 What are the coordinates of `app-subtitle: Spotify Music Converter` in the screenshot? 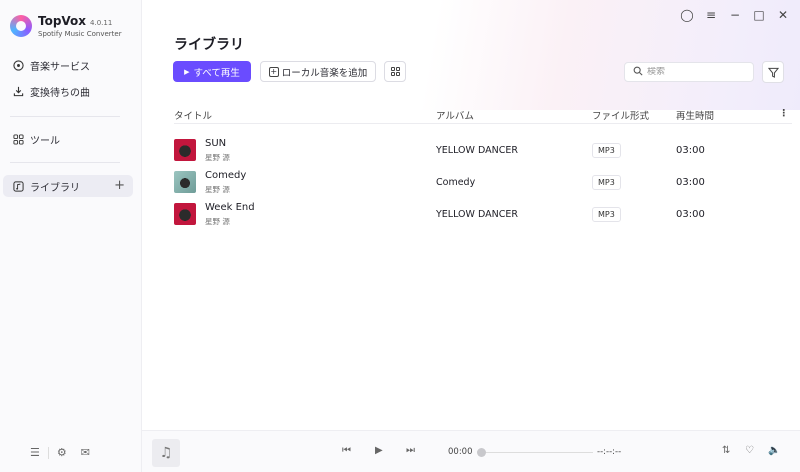 It's located at (80, 34).